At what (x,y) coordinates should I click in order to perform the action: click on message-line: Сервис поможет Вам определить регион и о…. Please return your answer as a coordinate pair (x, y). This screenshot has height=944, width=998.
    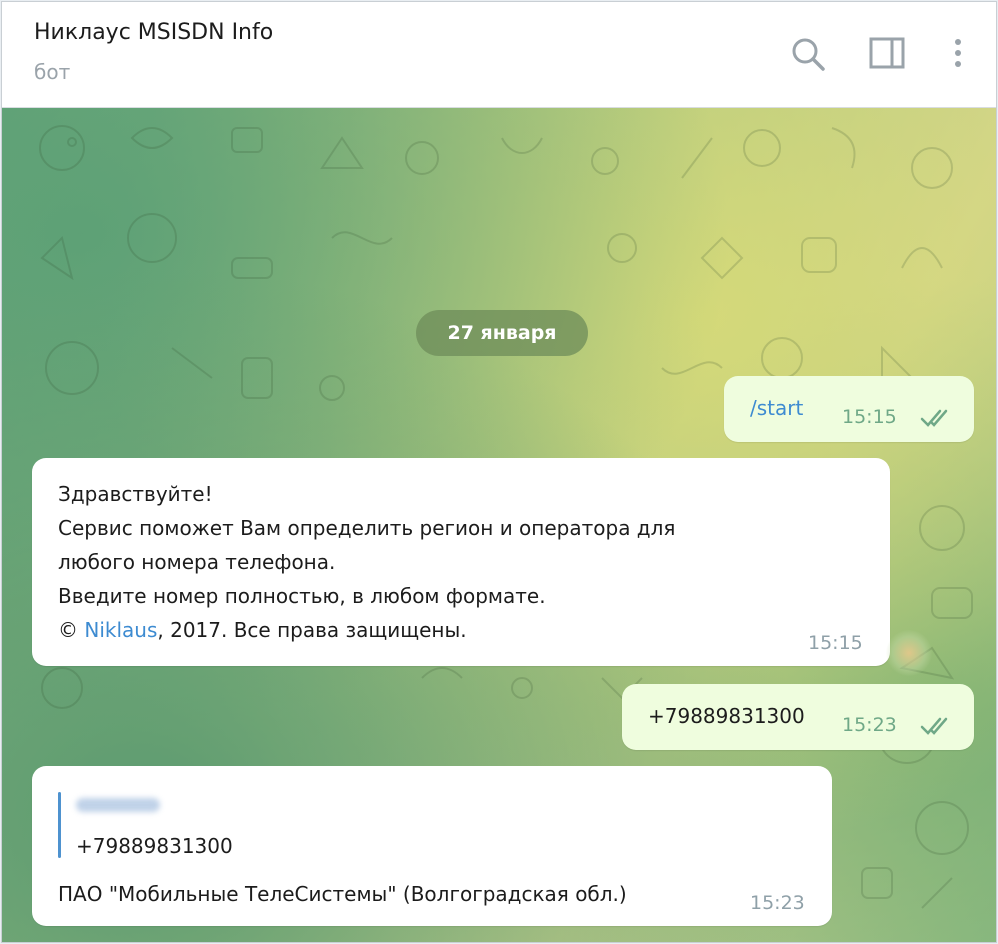
    Looking at the image, I should click on (367, 528).